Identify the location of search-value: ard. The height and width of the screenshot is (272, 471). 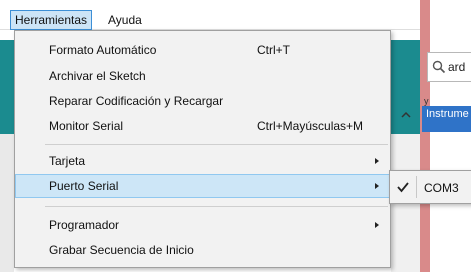
(457, 67).